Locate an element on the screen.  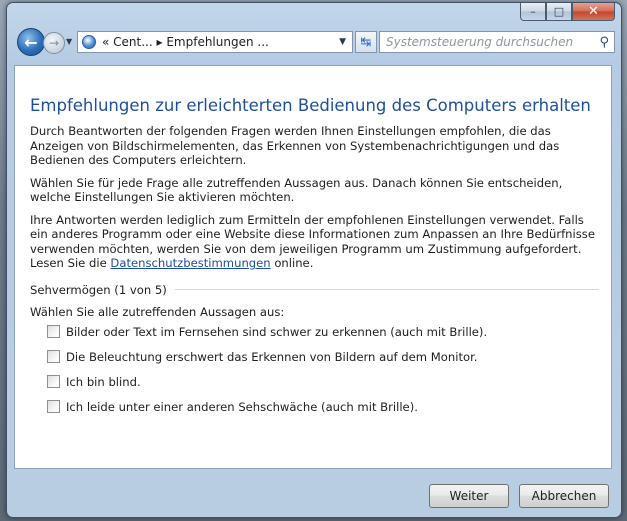
minimize-icon: – is located at coordinates (533, 11).